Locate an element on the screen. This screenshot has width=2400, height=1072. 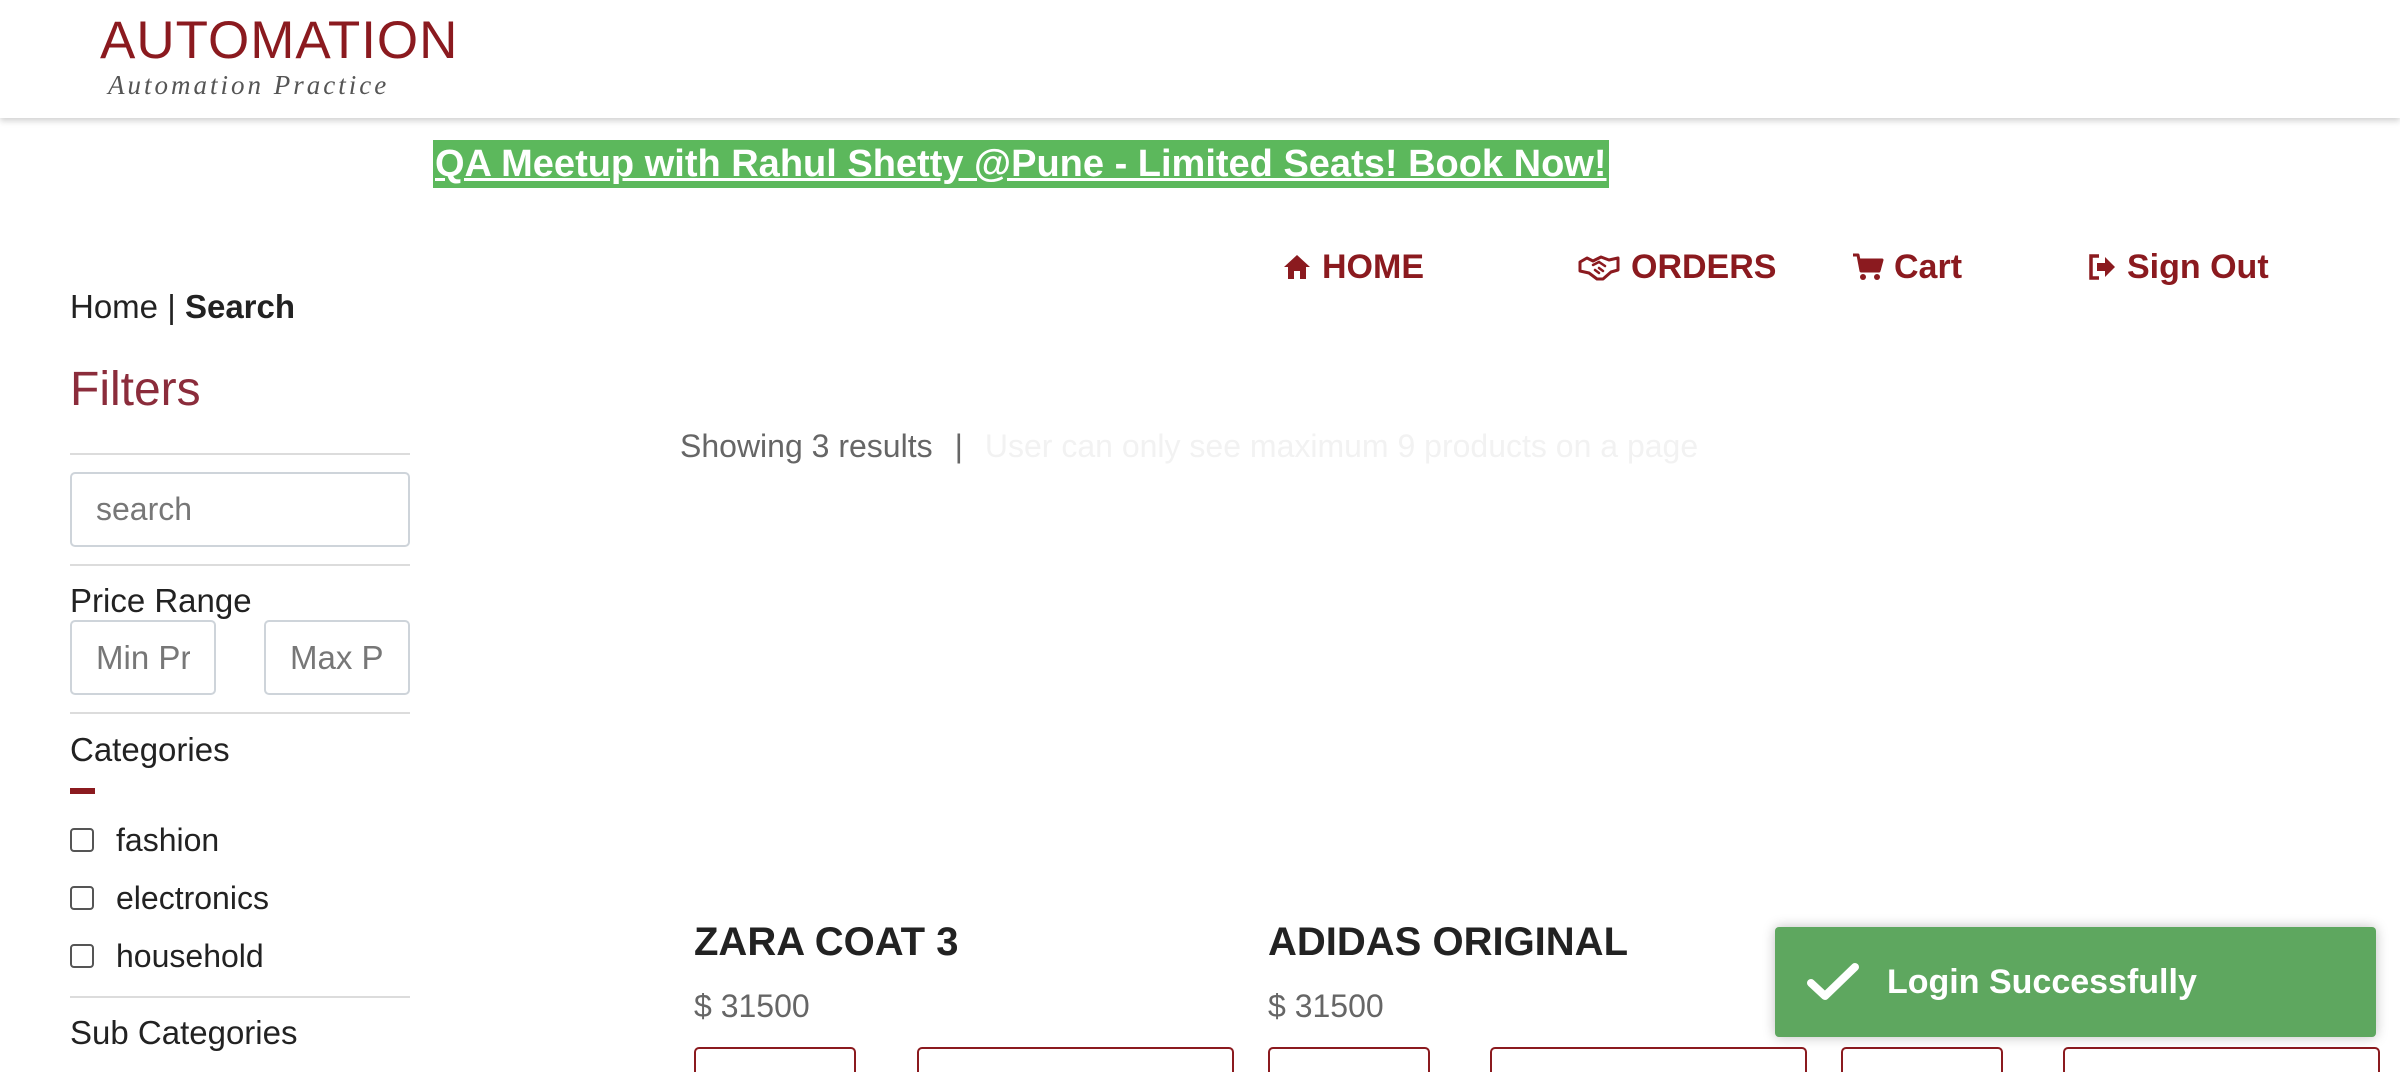
nav-cart-label: Cart is located at coordinates (1928, 266).